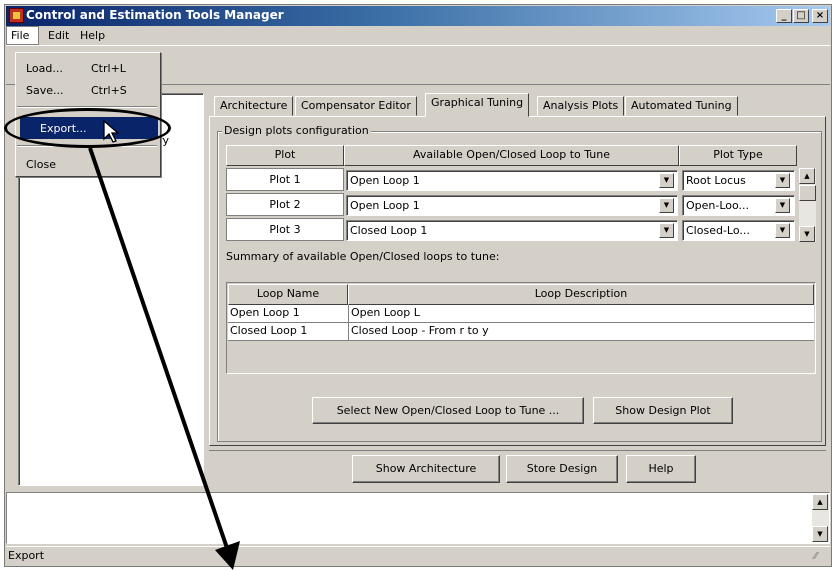 The width and height of the screenshot is (834, 571). Describe the element at coordinates (16, 15) in the screenshot. I see `app-icon` at that location.